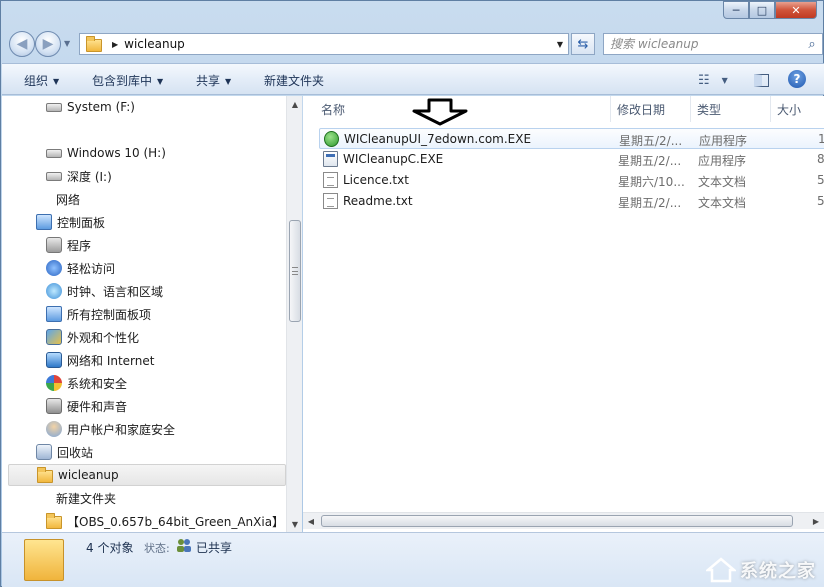 This screenshot has height=587, width=824. Describe the element at coordinates (816, 521) in the screenshot. I see `scroll-right-icon: ▶` at that location.